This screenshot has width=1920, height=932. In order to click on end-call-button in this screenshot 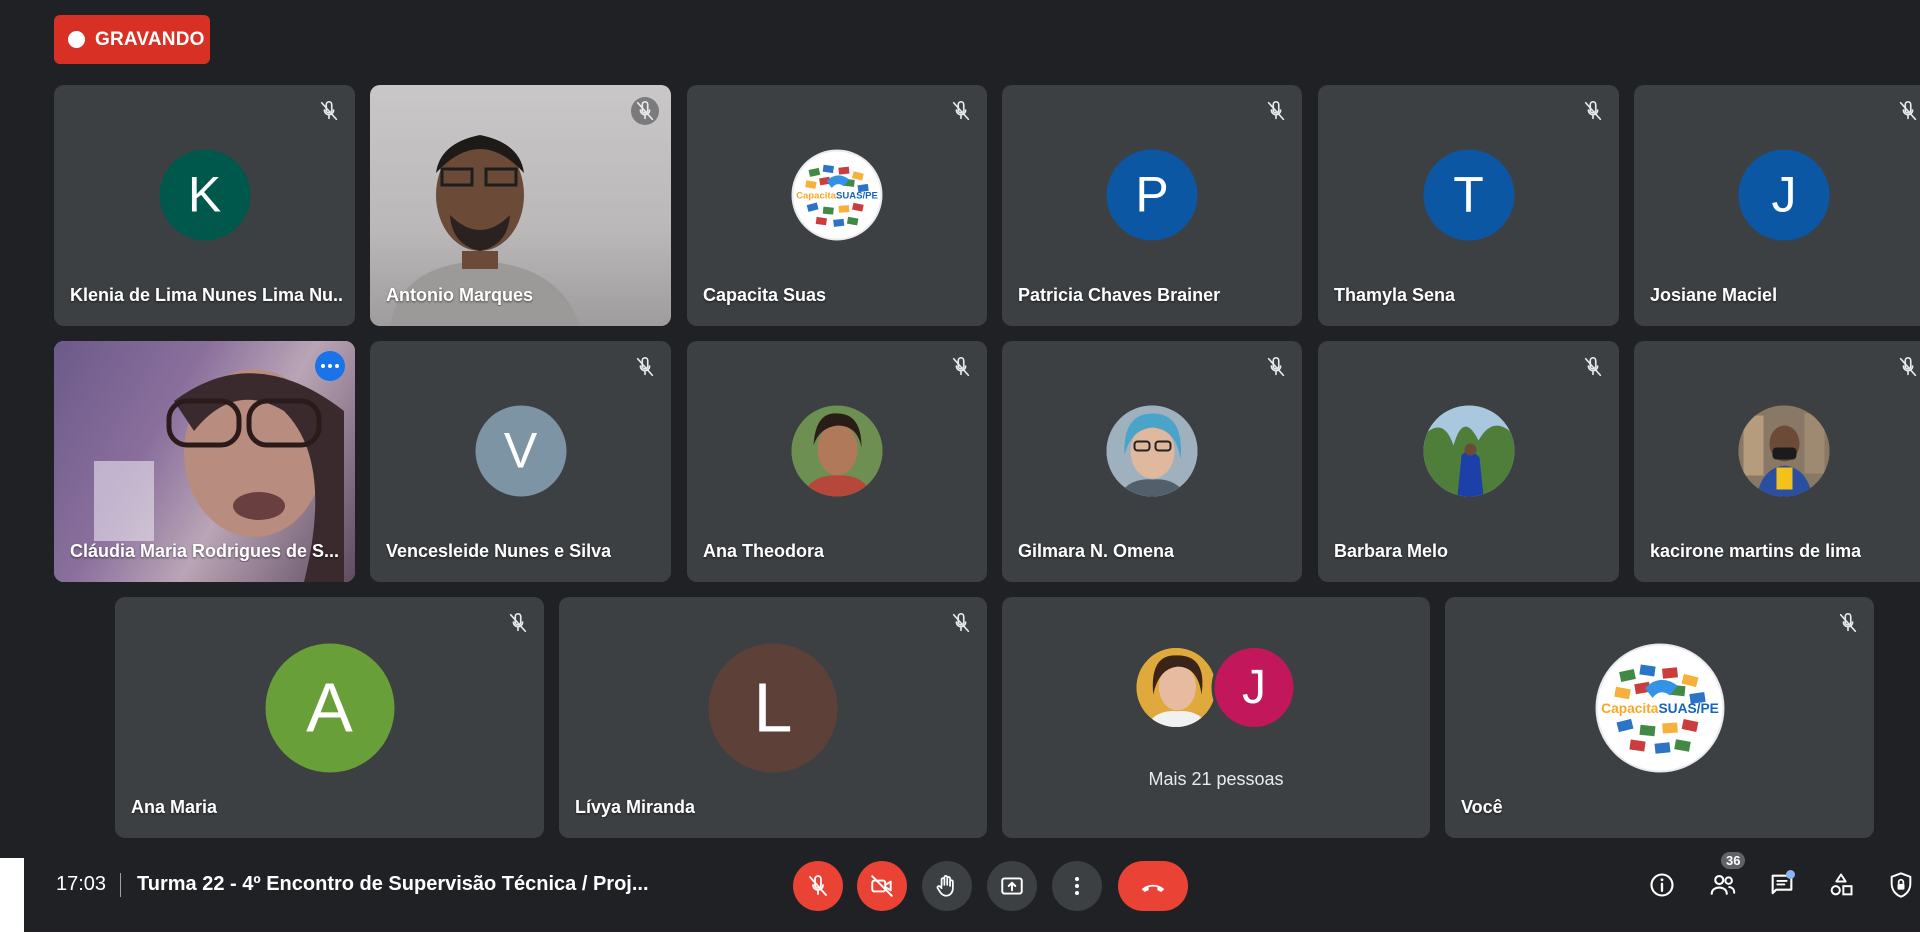, I will do `click(1153, 886)`.